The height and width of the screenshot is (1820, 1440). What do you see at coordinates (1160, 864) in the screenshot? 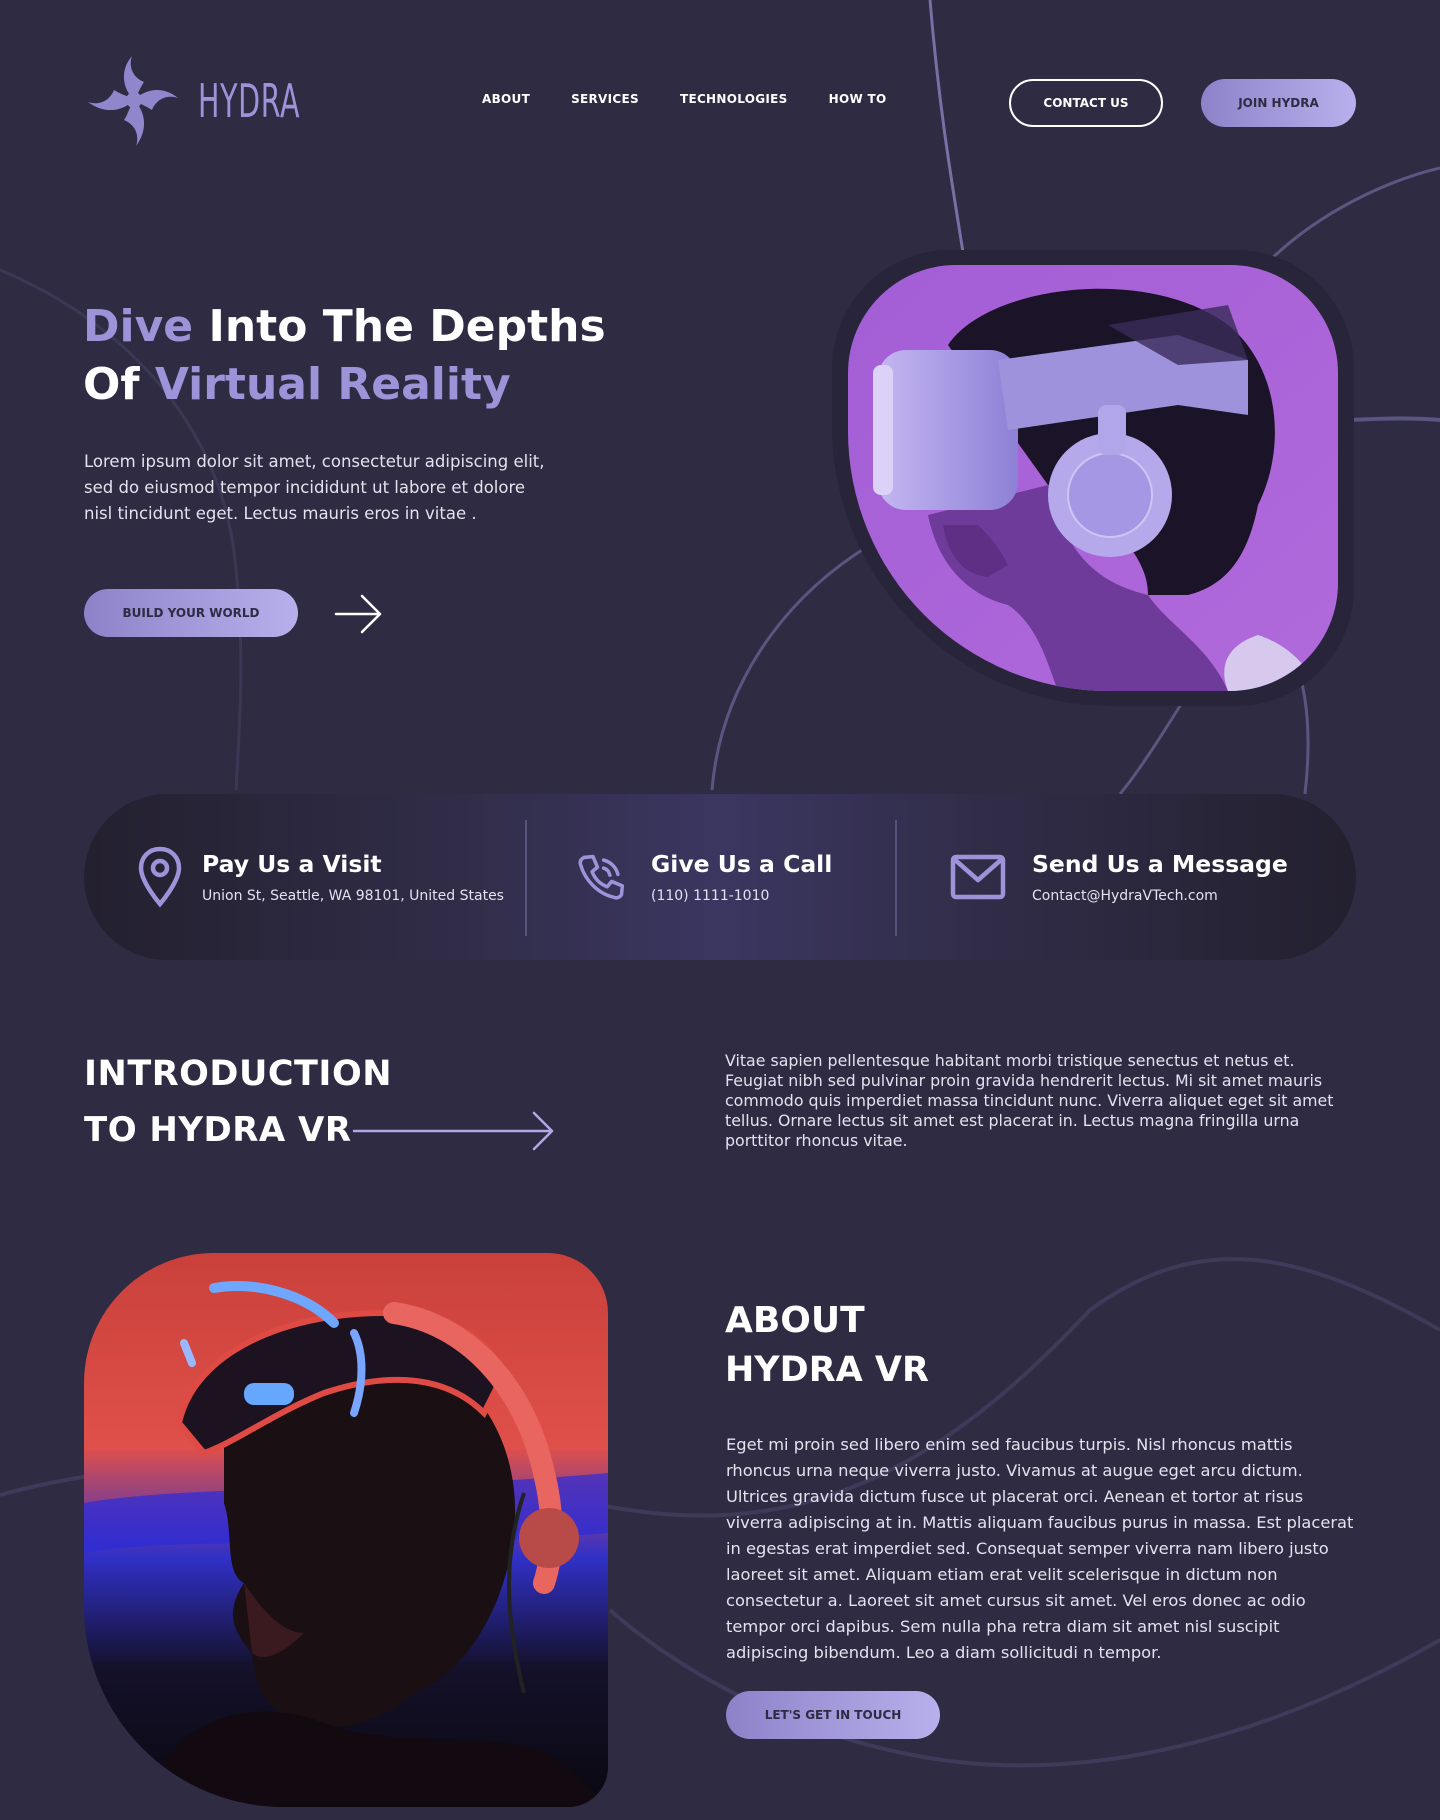
I see `contact-message-title: Send Us a Message` at bounding box center [1160, 864].